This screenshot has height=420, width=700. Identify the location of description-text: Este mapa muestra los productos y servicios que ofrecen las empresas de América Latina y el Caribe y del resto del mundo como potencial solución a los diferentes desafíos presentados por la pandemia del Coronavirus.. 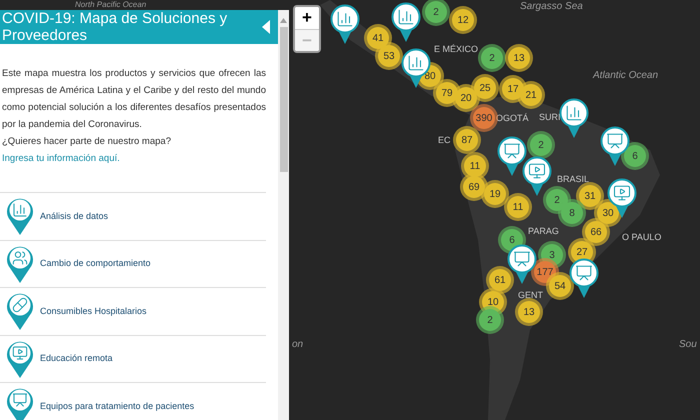
(134, 99).